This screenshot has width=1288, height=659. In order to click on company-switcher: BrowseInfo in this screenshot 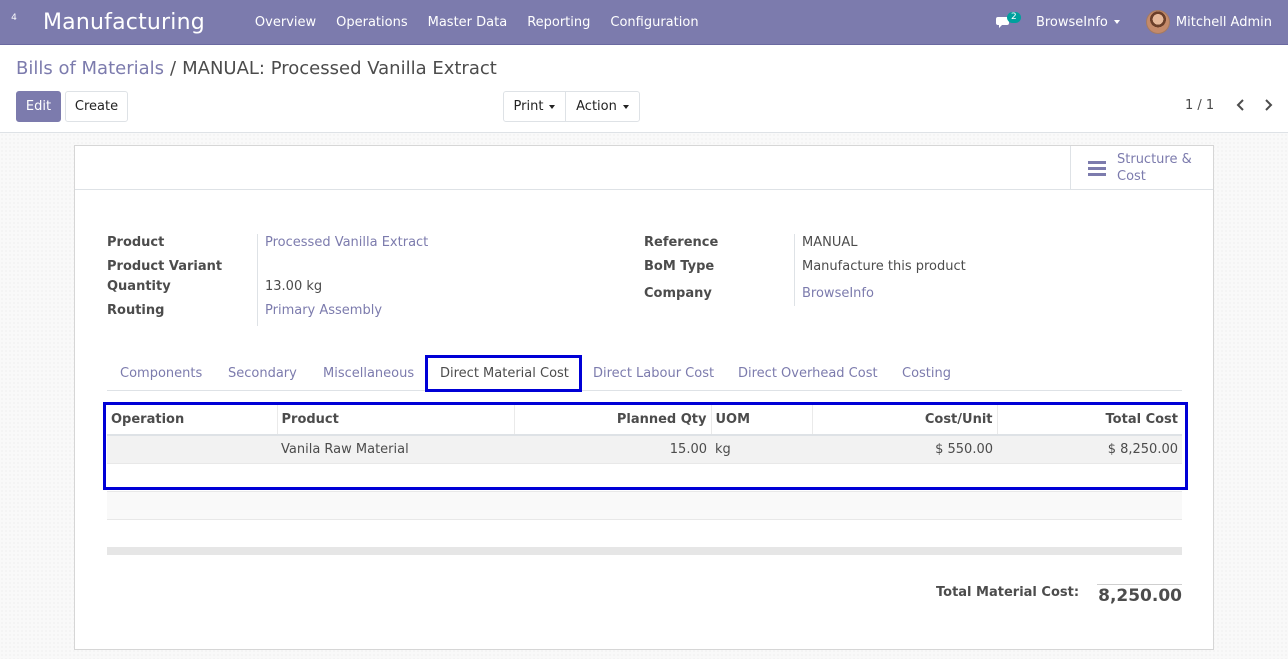, I will do `click(1077, 22)`.